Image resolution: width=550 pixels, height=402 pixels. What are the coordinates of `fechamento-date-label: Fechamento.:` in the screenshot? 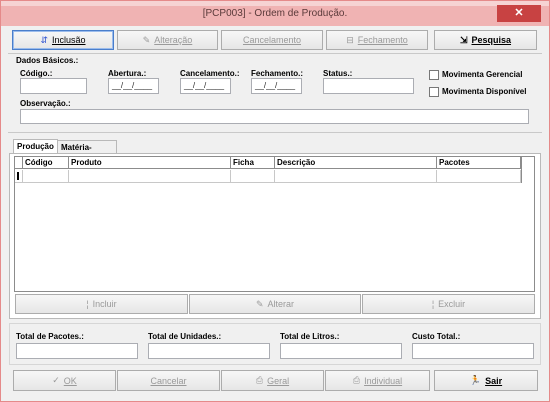 It's located at (277, 73).